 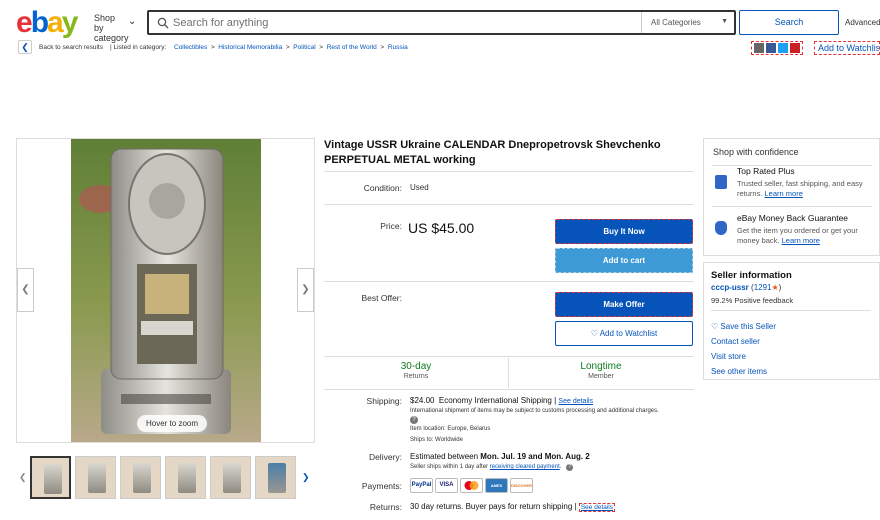 I want to click on next-image-button: ❯, so click(x=305, y=290).